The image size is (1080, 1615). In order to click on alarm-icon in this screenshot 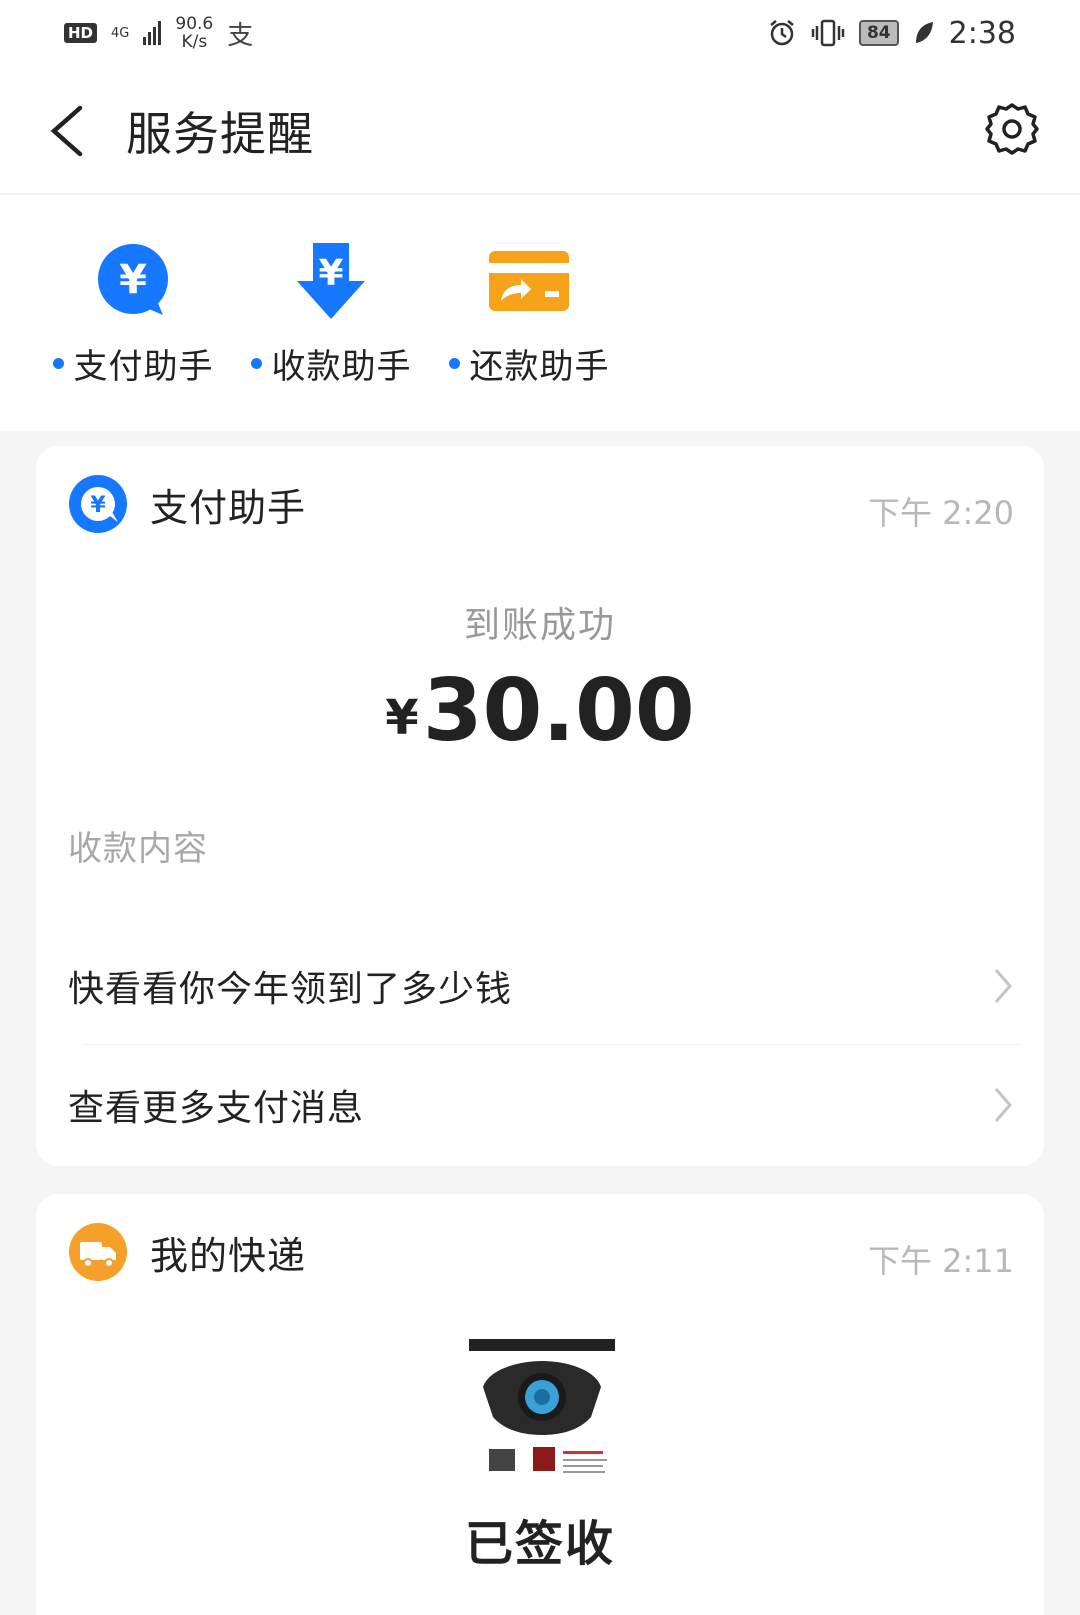, I will do `click(782, 33)`.